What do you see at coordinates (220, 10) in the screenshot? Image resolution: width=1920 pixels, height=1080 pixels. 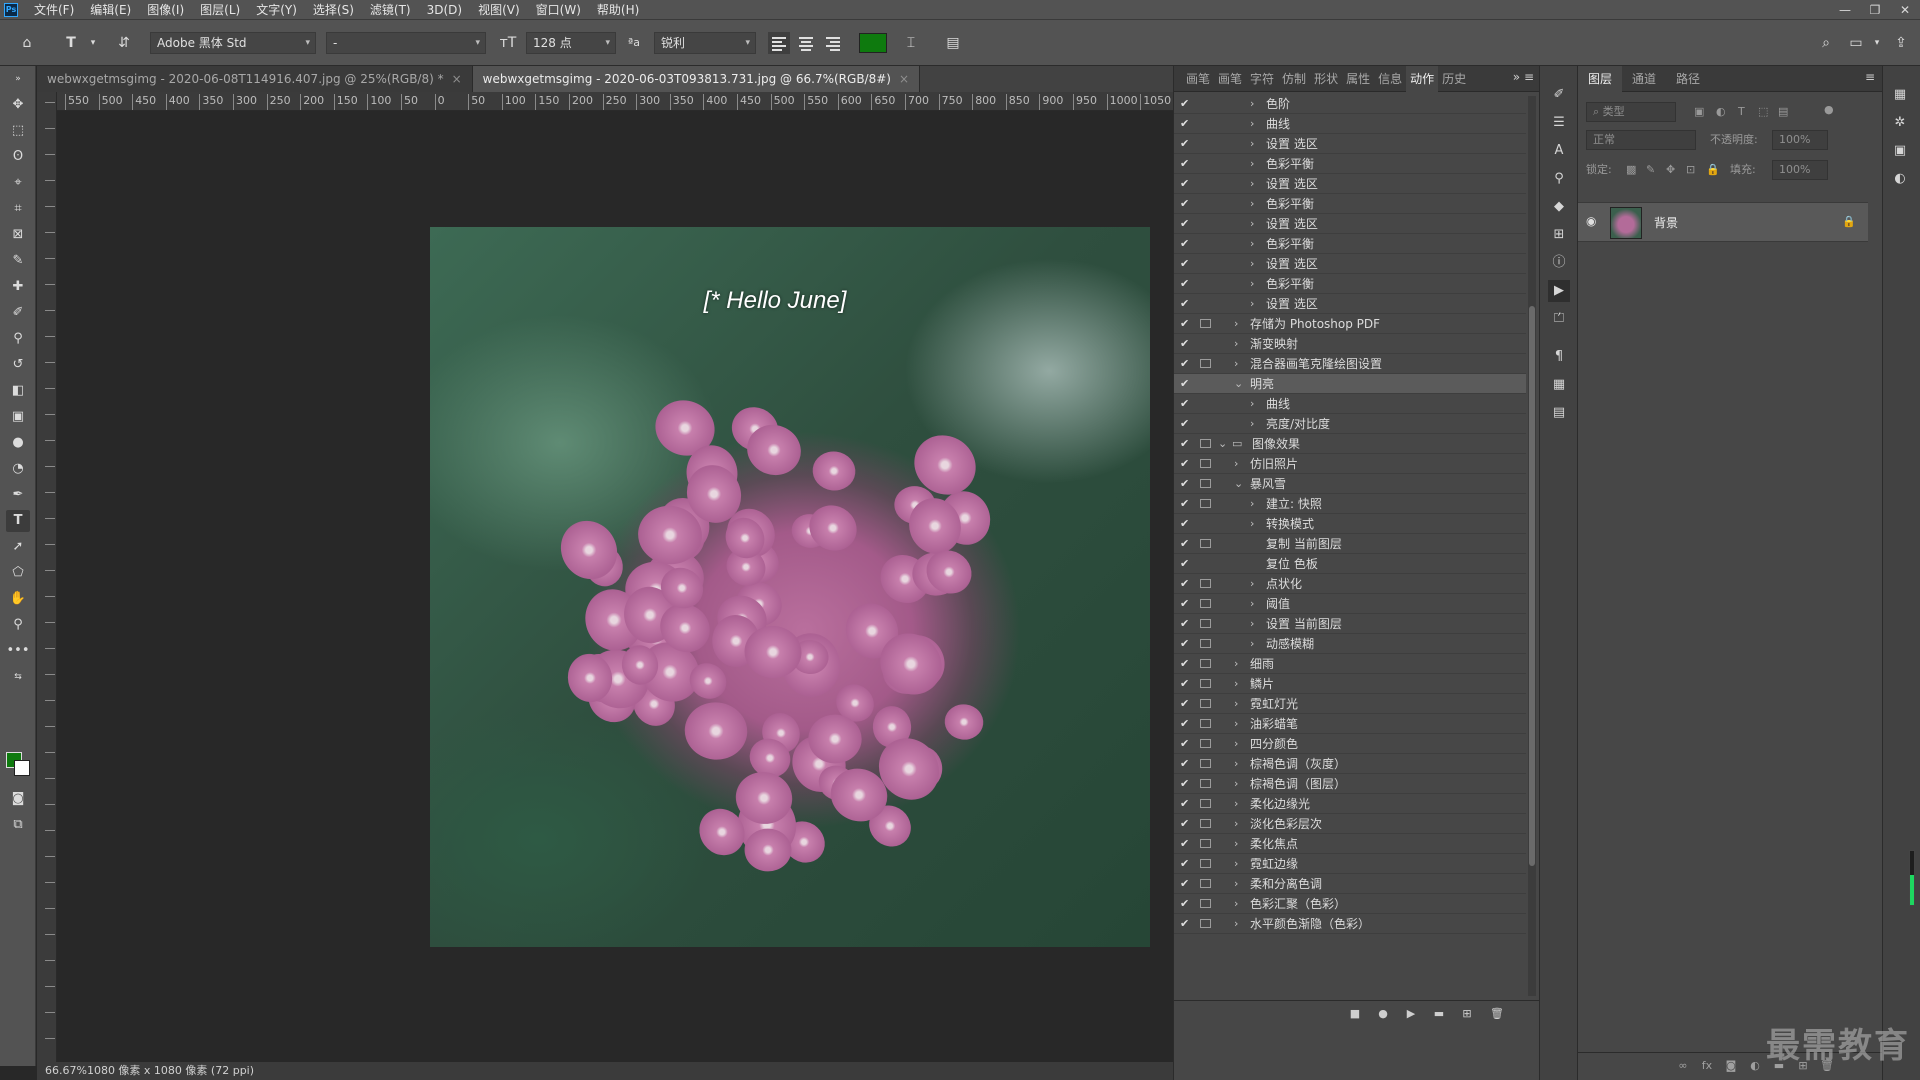 I see `menu-layer: 图层(L)` at bounding box center [220, 10].